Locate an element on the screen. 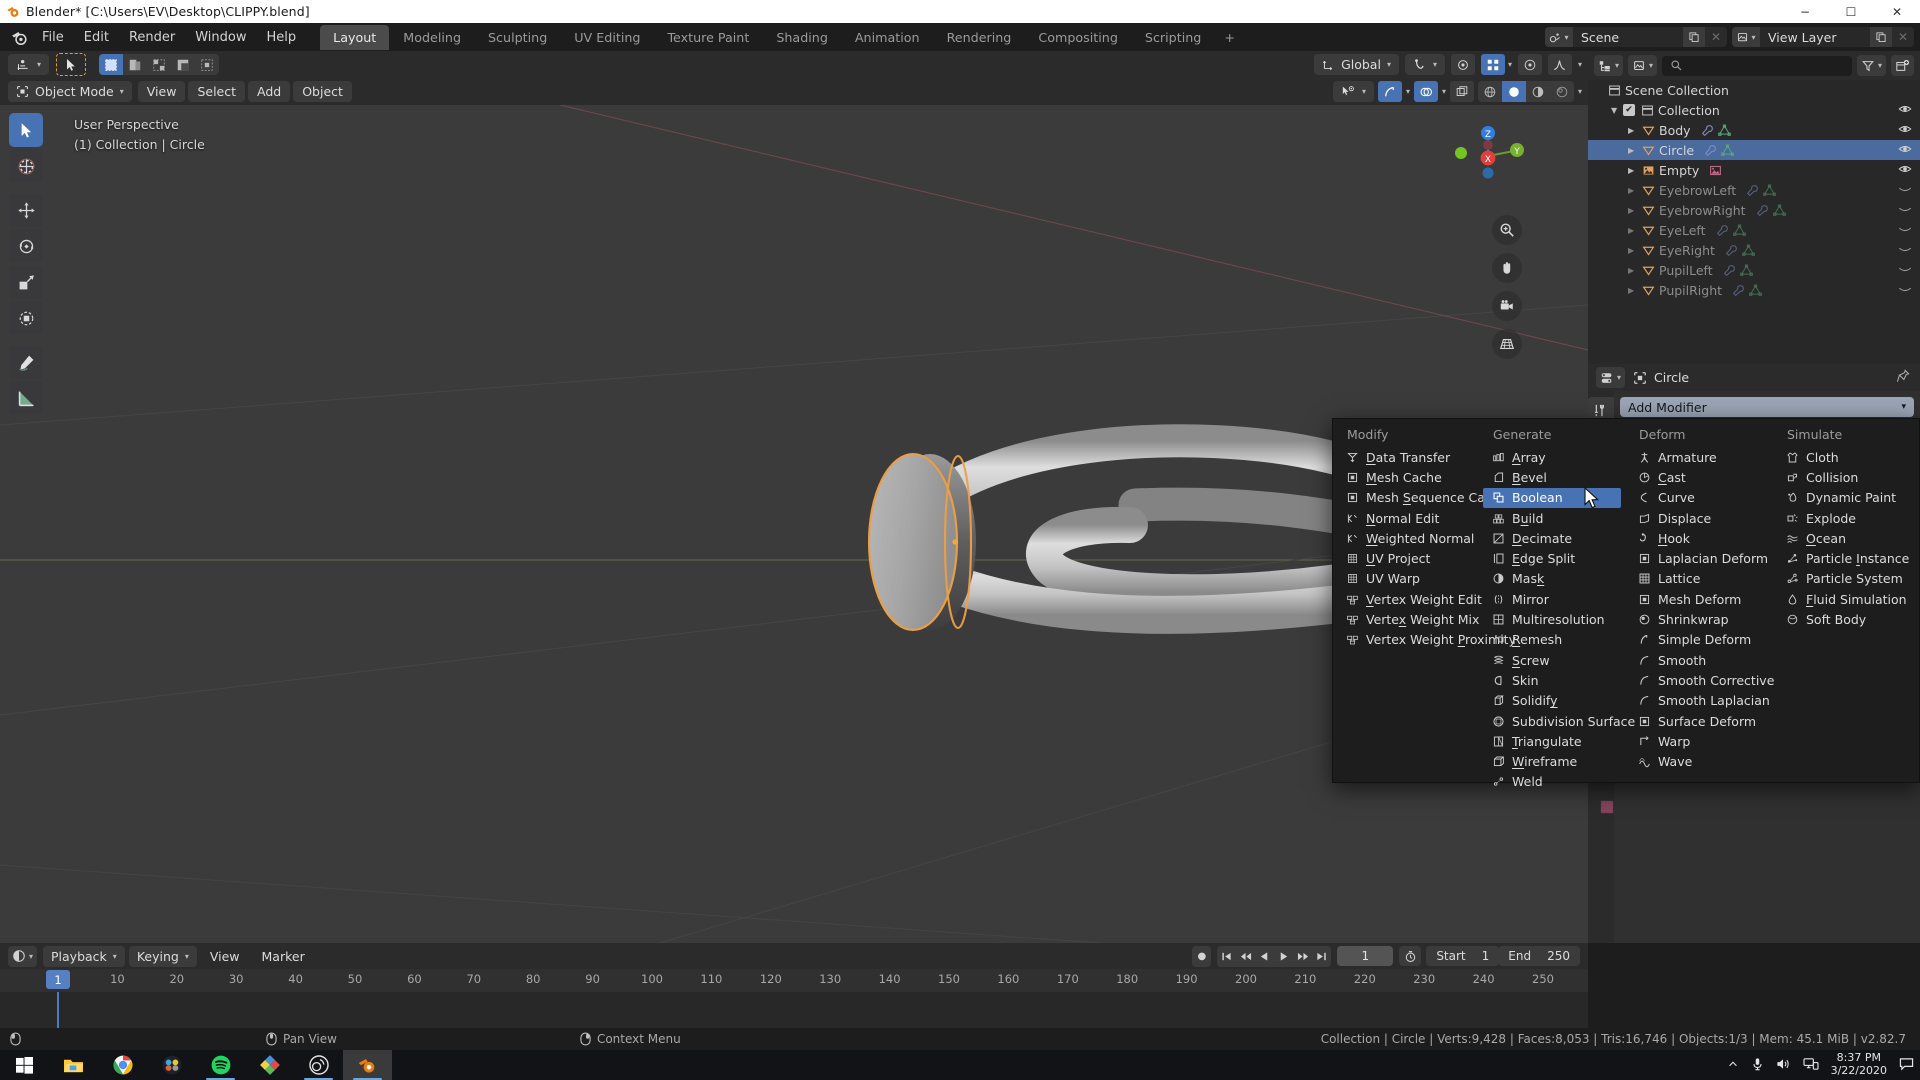 The width and height of the screenshot is (1920, 1080). viewport-menu-view: View is located at coordinates (161, 91).